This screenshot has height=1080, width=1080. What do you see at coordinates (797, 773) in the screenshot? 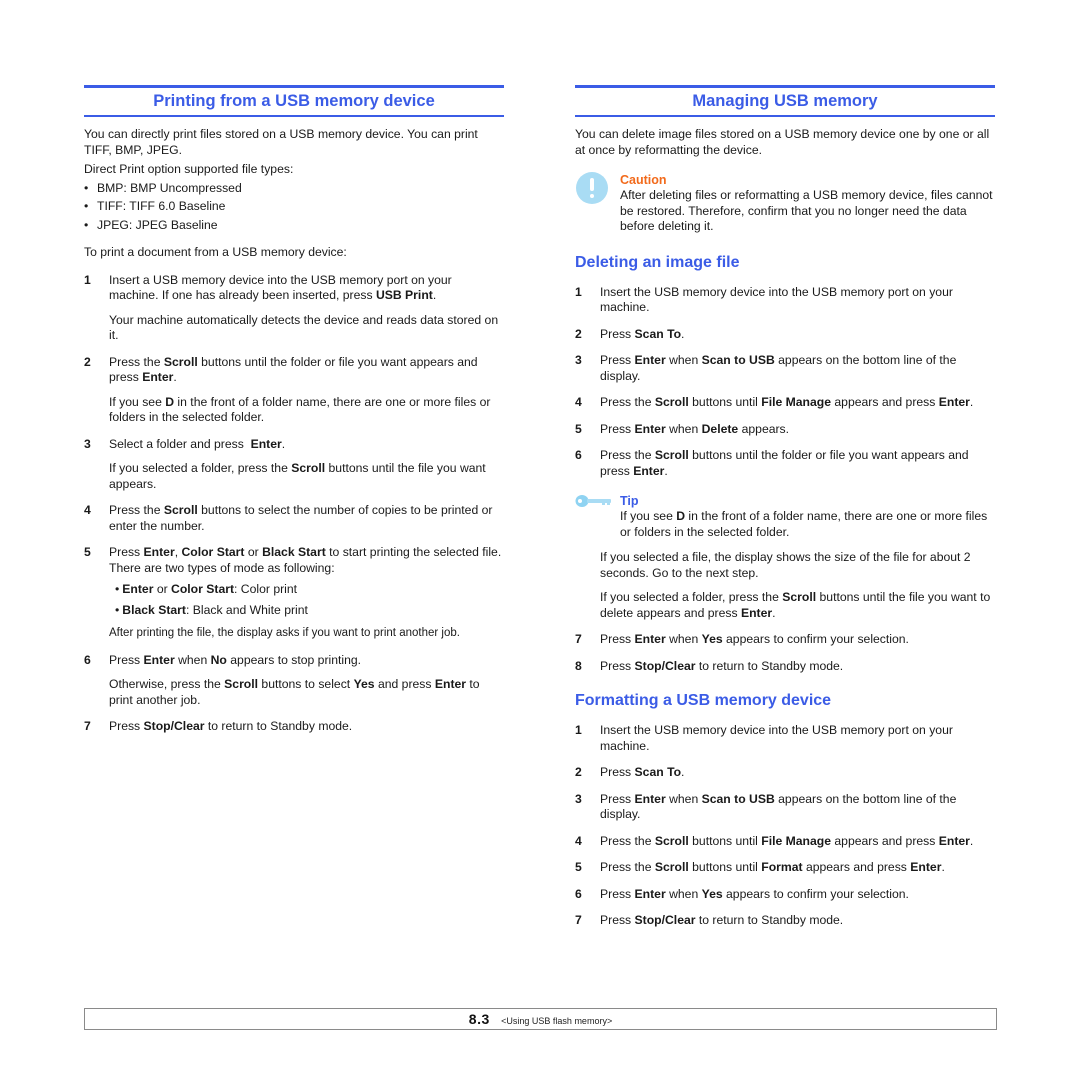
I see `step-text: Press Scan To.` at bounding box center [797, 773].